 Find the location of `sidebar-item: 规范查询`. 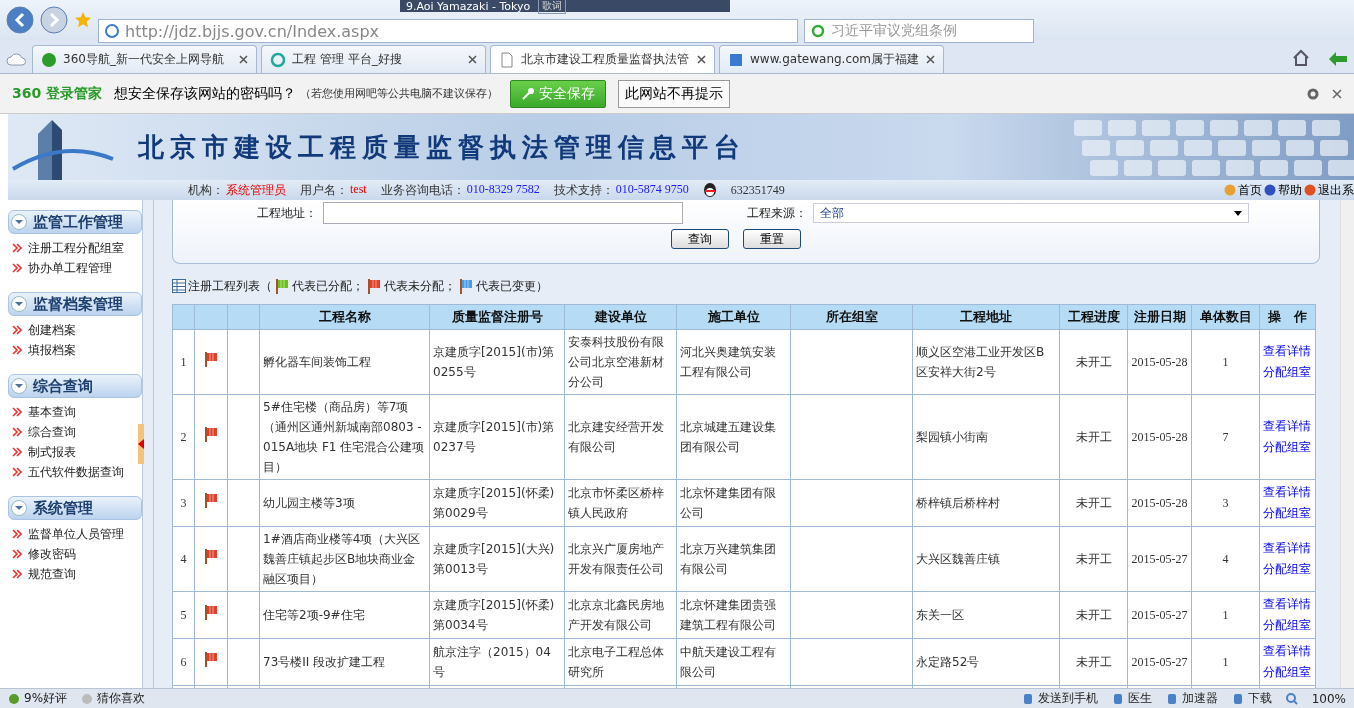

sidebar-item: 规范查询 is located at coordinates (75, 574).